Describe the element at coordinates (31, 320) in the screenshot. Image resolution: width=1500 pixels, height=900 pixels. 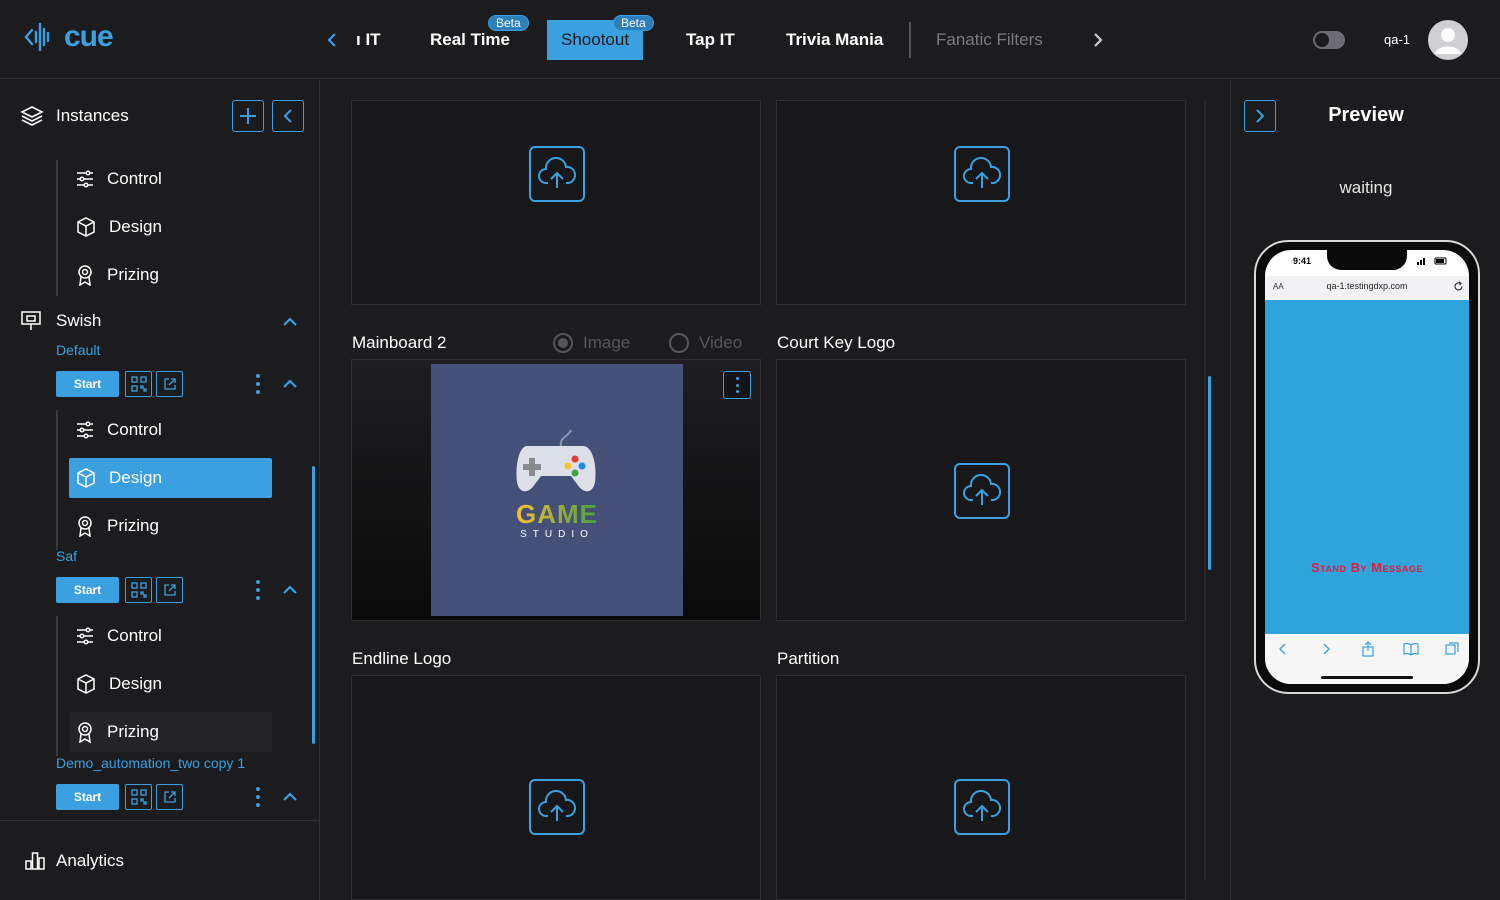
I see `presentation-icon` at that location.